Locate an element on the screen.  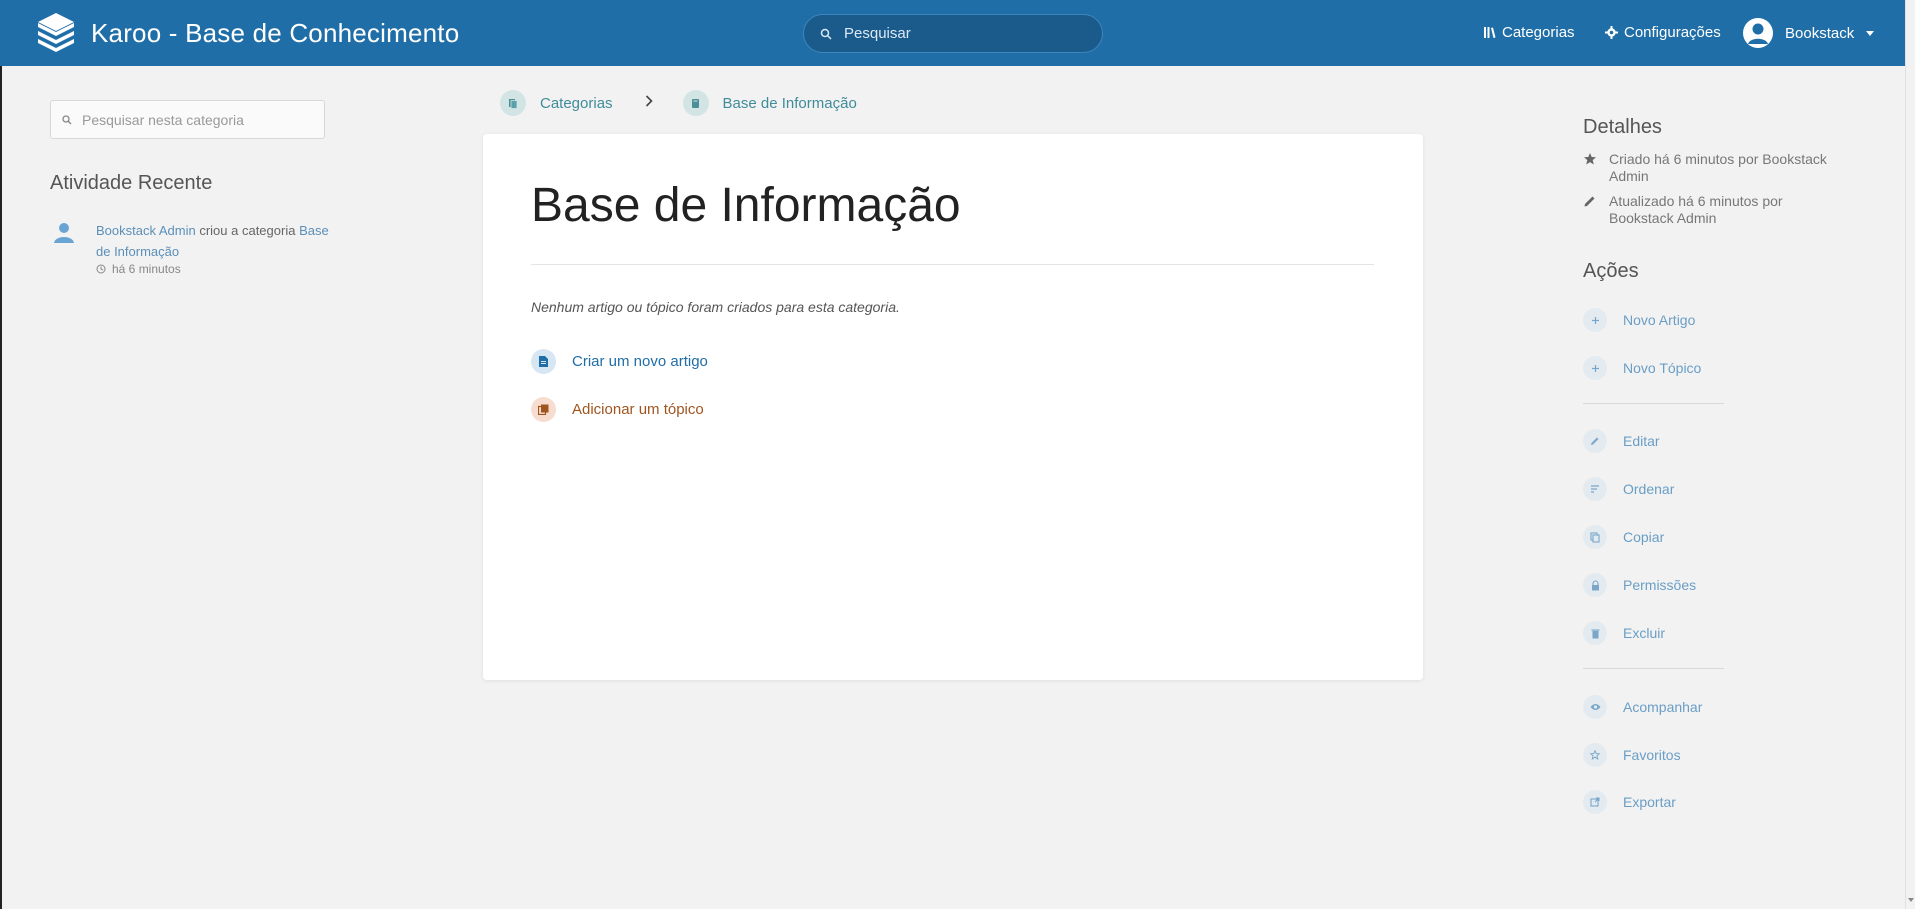
global-search-input is located at coordinates (964, 33).